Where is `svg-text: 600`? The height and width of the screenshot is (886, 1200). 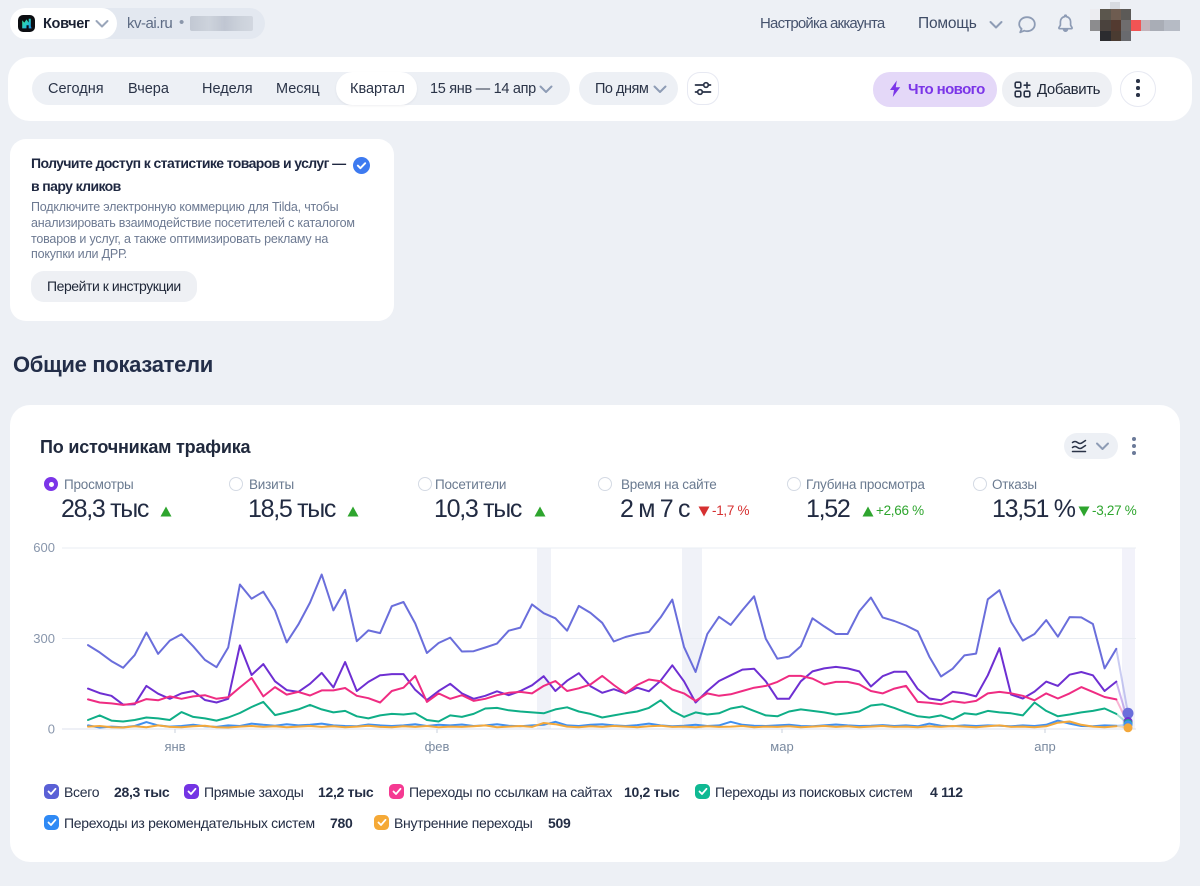
svg-text: 600 is located at coordinates (44, 547).